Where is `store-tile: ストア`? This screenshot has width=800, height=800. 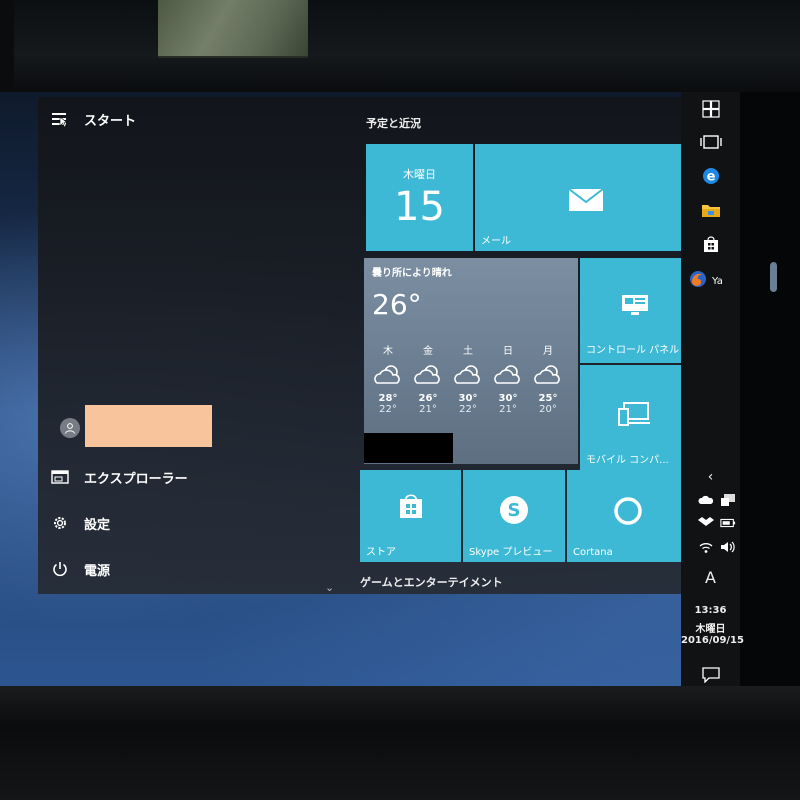 store-tile: ストア is located at coordinates (410, 516).